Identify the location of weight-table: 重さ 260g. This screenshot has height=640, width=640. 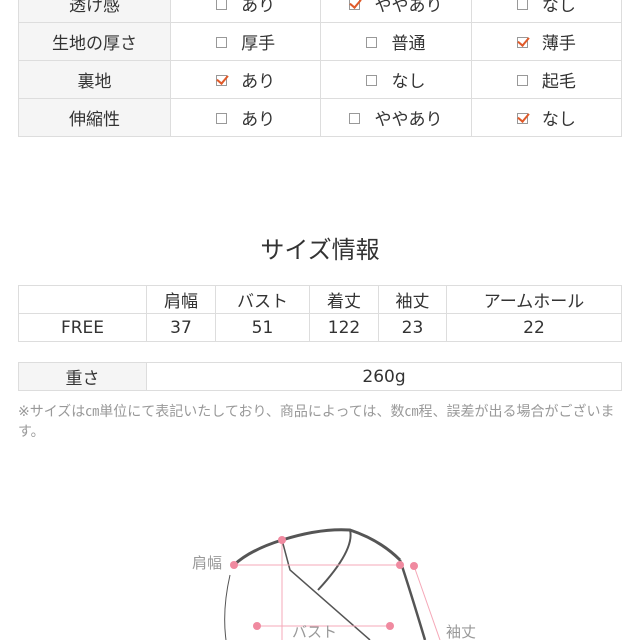
(320, 376).